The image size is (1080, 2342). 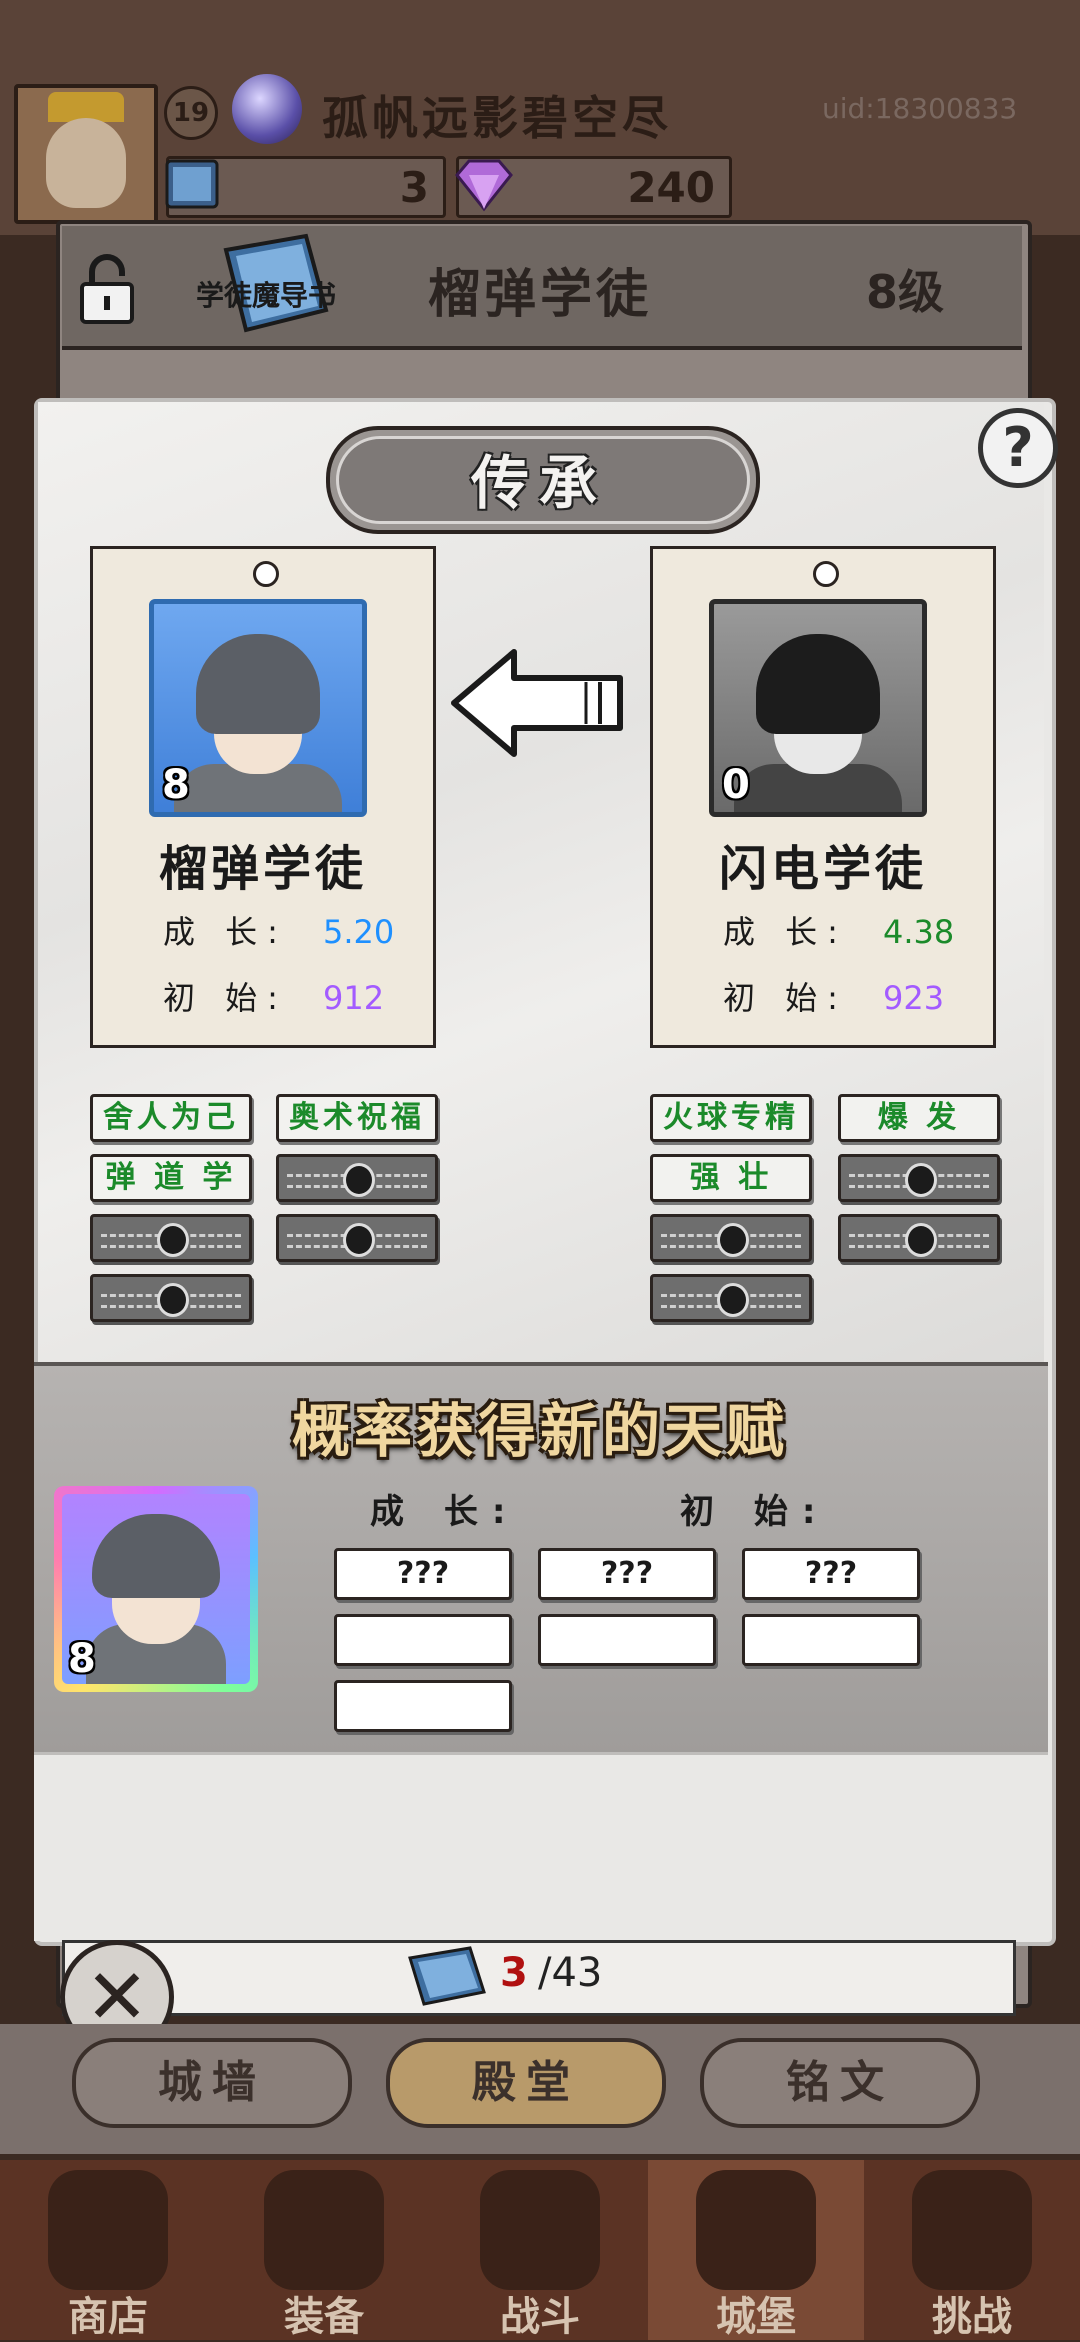 What do you see at coordinates (86, 163) in the screenshot?
I see `avatar-face` at bounding box center [86, 163].